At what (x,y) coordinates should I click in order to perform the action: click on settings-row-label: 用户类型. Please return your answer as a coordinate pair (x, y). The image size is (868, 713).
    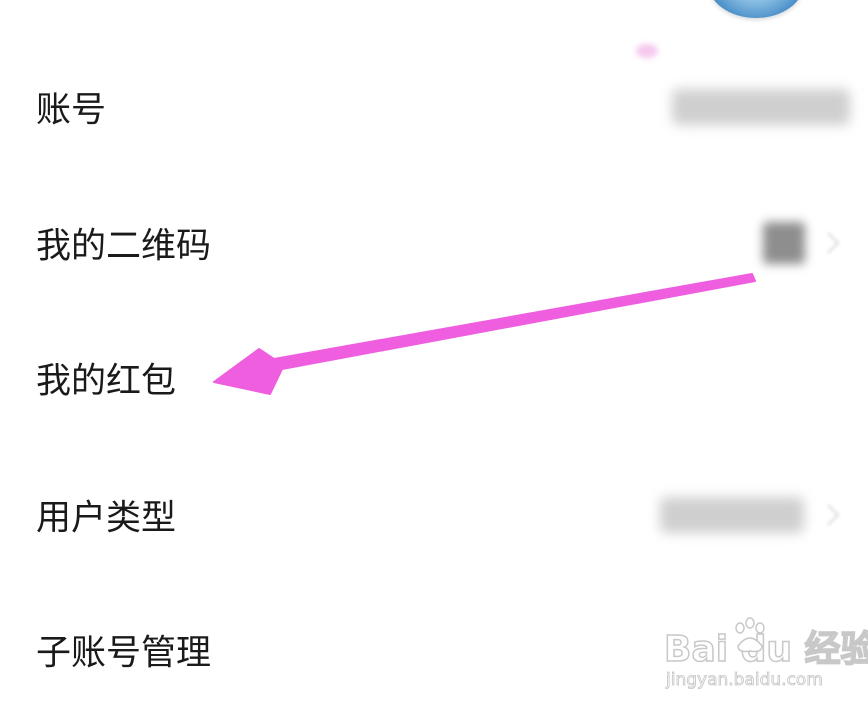
    Looking at the image, I should click on (106, 518).